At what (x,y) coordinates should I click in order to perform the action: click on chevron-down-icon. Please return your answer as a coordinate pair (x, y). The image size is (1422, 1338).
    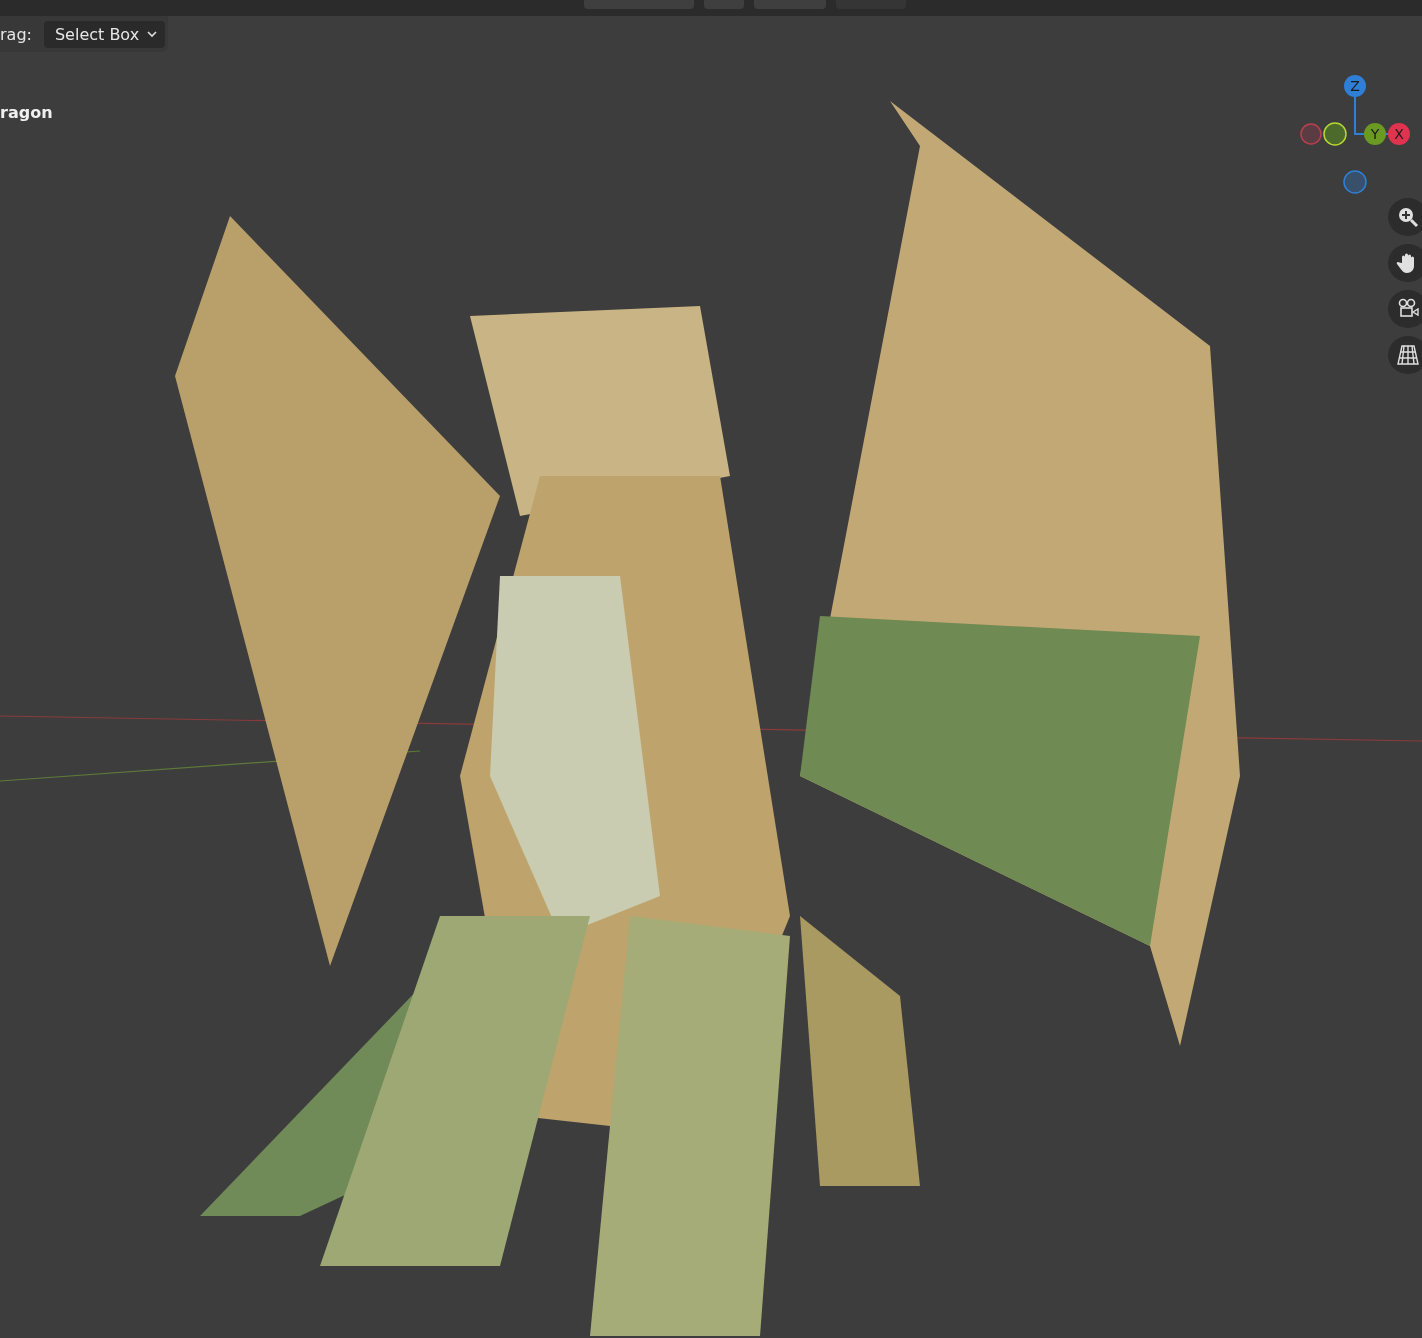
    Looking at the image, I should click on (152, 34).